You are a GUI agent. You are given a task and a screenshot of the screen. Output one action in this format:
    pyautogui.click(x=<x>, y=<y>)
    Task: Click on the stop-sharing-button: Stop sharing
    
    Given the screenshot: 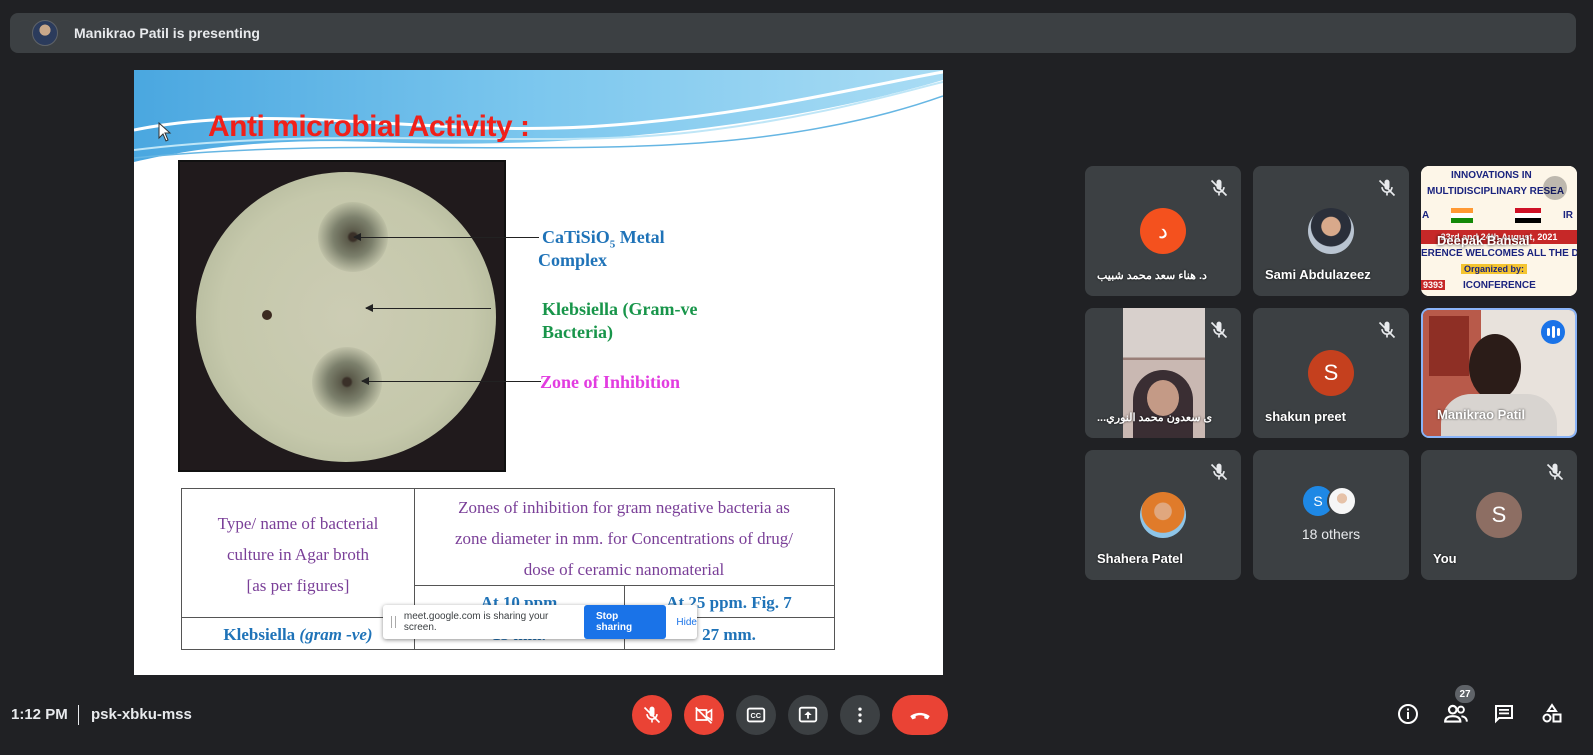 What is the action you would take?
    pyautogui.click(x=625, y=622)
    